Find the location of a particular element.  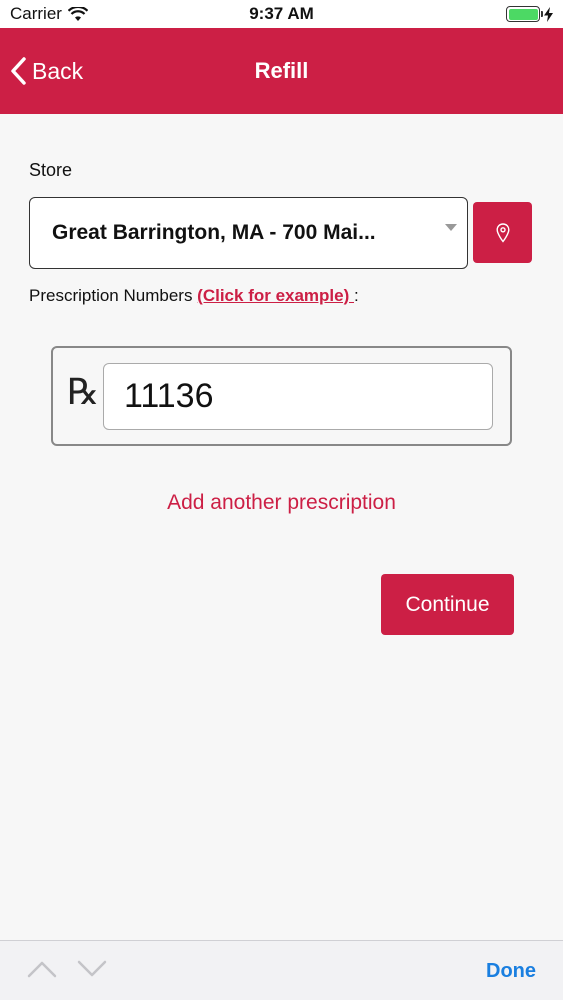

locate-store-button is located at coordinates (502, 232).